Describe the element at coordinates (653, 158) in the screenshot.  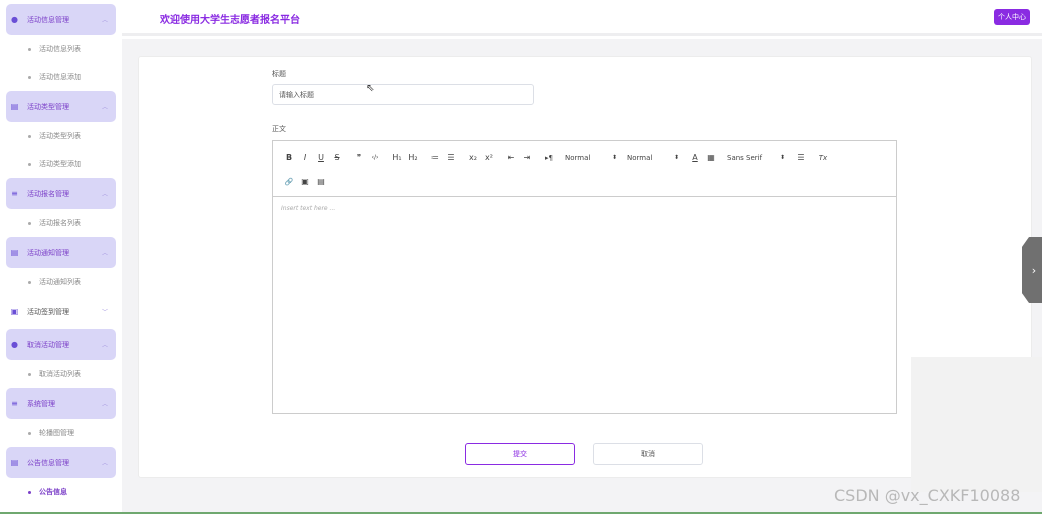
I see `header-select: Normal ⬍` at that location.